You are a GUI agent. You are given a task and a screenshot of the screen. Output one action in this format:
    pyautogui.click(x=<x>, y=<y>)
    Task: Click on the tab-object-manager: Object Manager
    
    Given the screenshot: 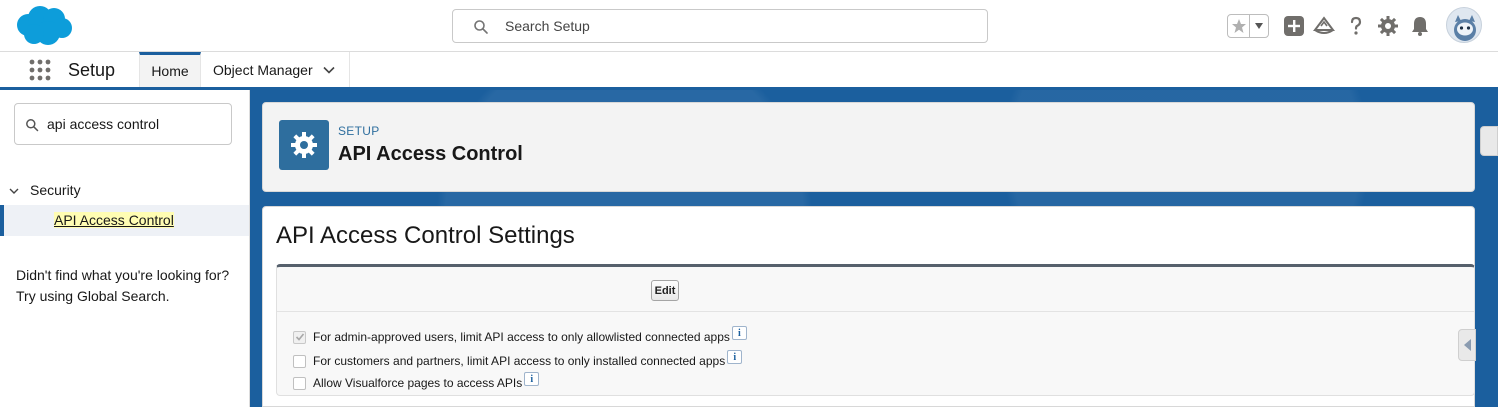 What is the action you would take?
    pyautogui.click(x=275, y=69)
    